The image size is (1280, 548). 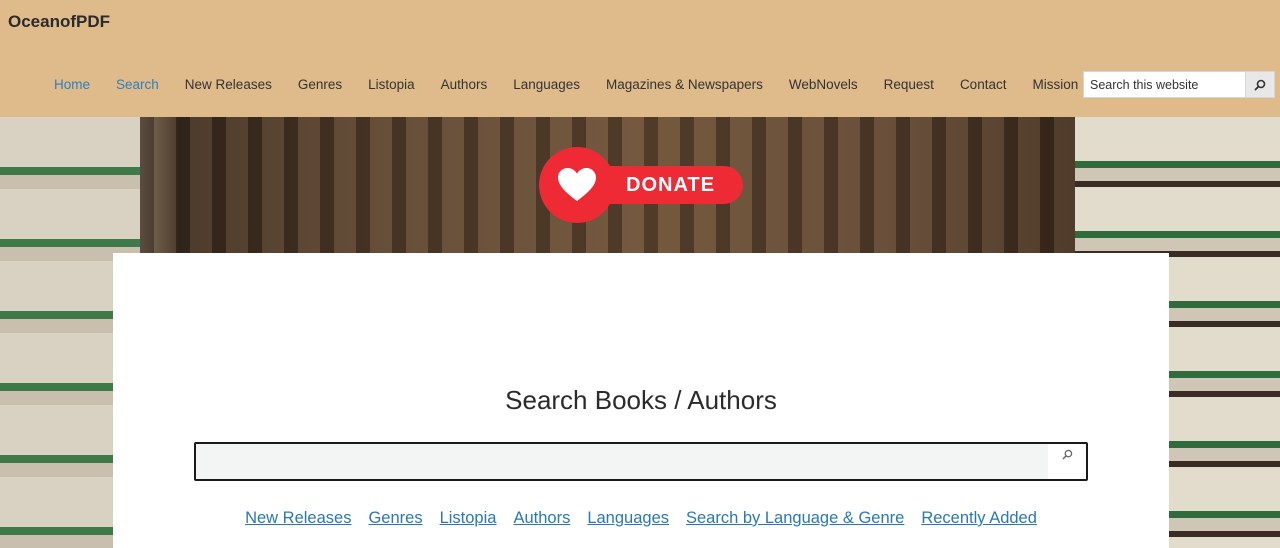 I want to click on nav-item-mission: Mission, so click(x=1055, y=84).